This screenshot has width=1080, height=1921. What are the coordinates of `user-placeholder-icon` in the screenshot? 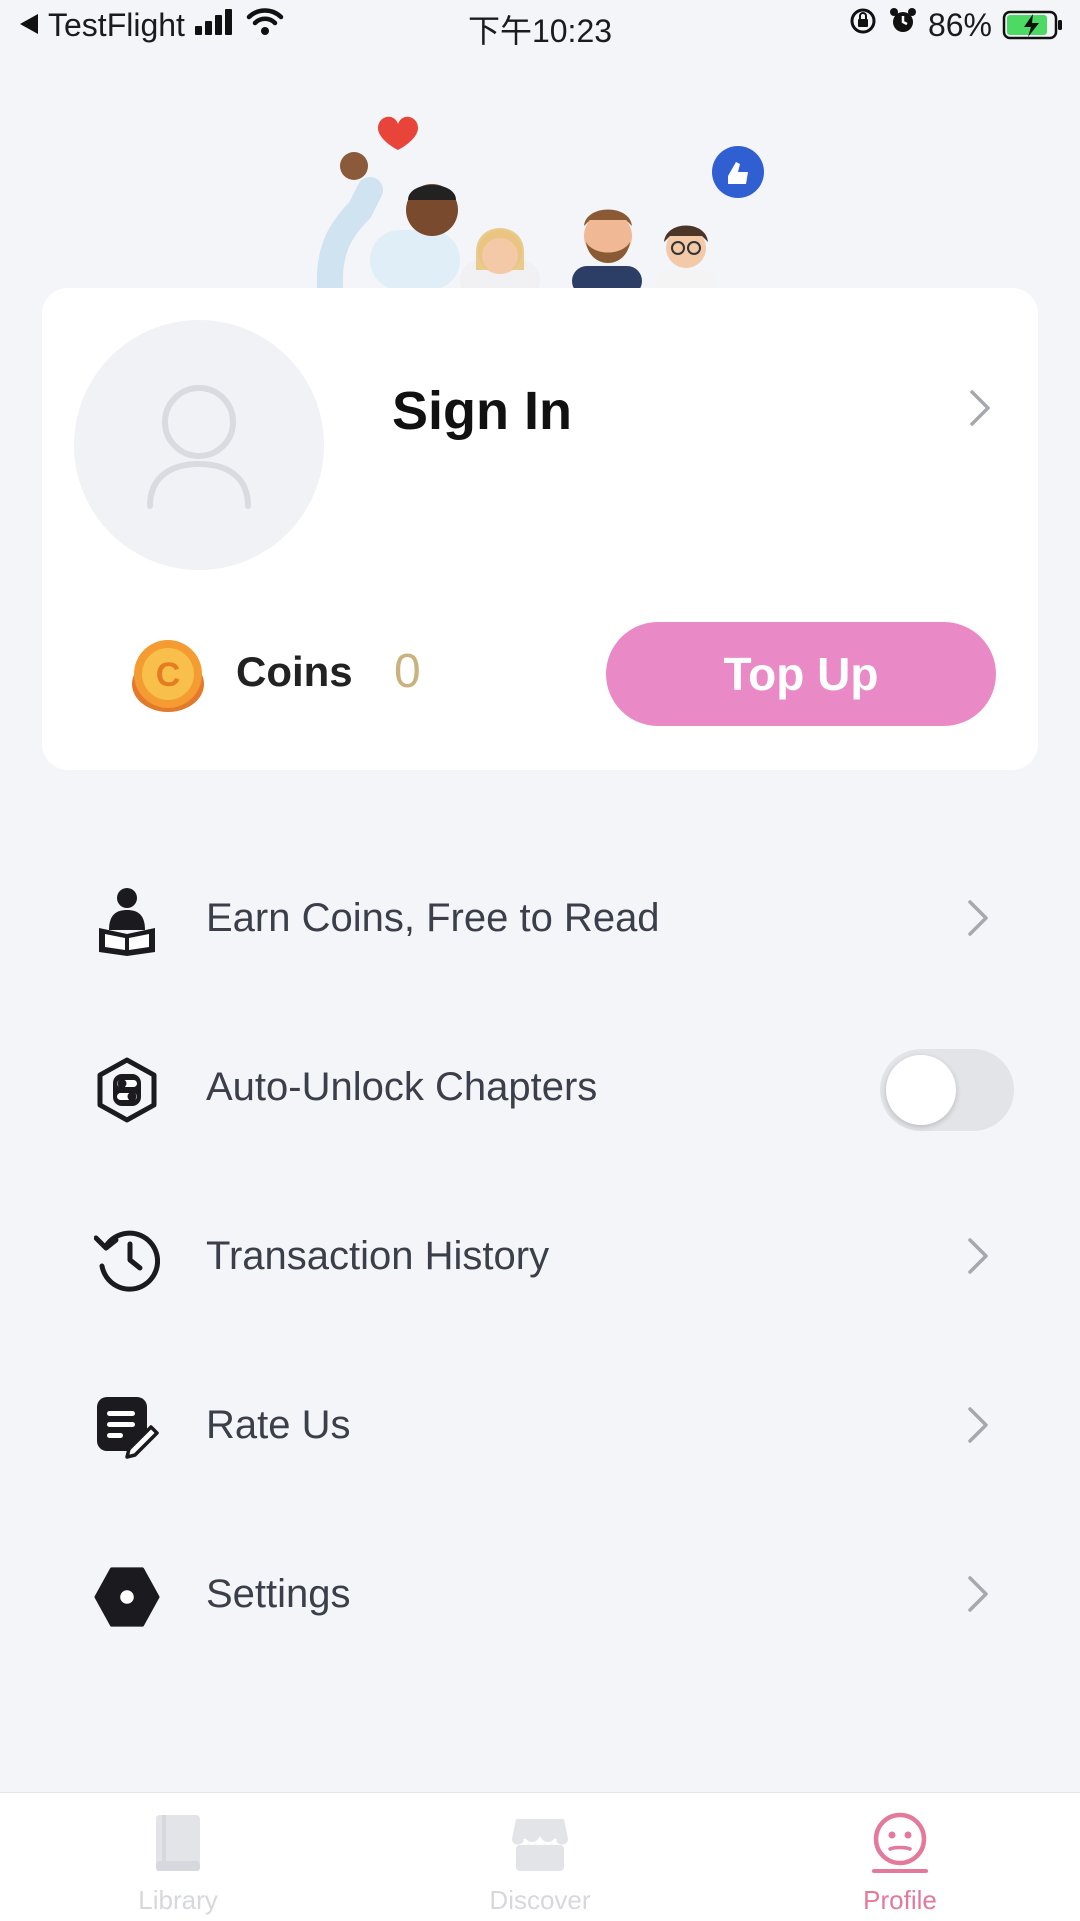 It's located at (199, 447).